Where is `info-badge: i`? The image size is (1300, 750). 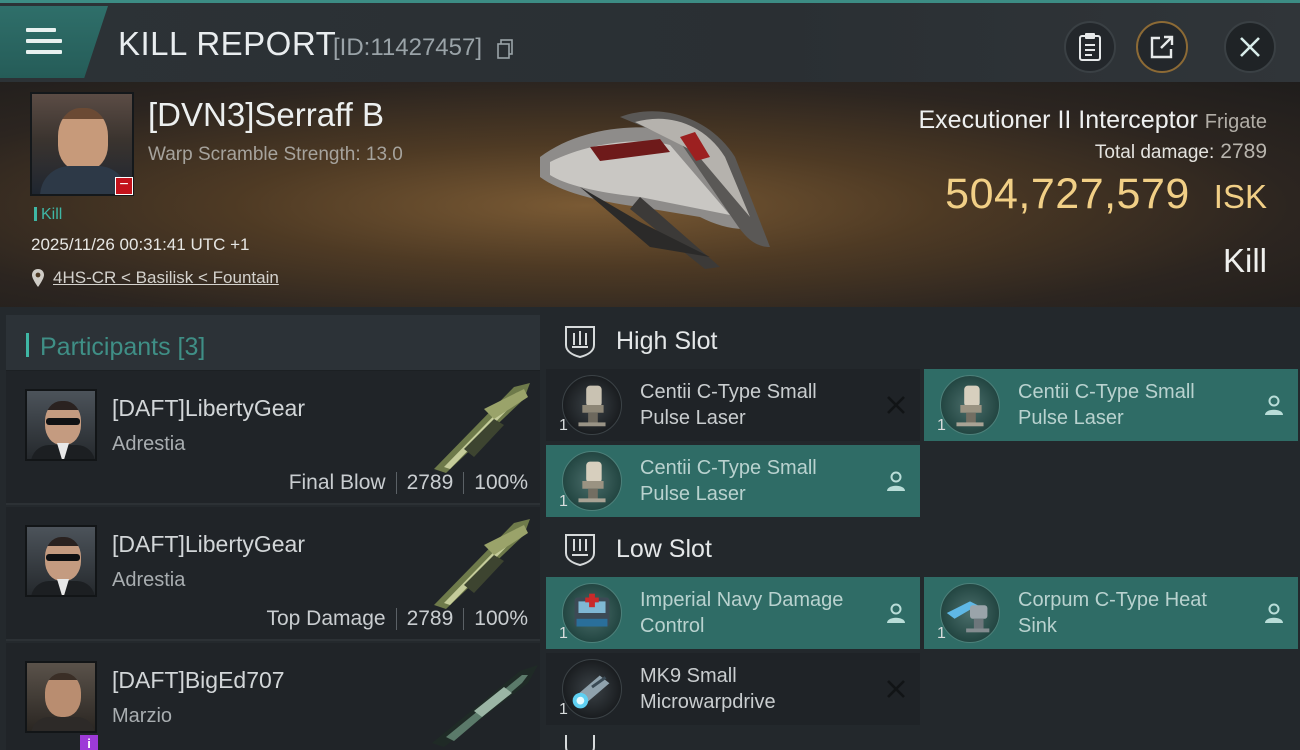 info-badge: i is located at coordinates (89, 742).